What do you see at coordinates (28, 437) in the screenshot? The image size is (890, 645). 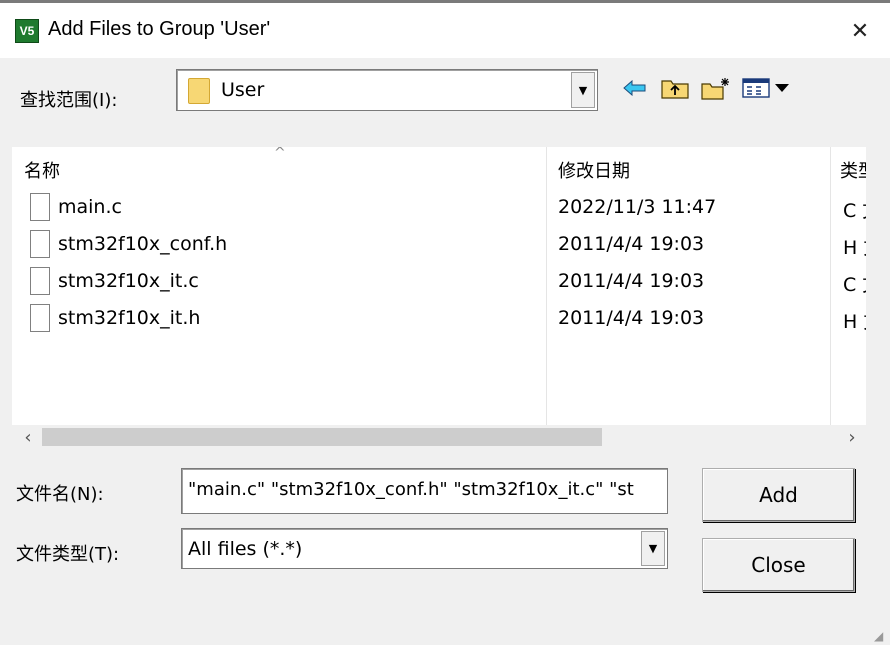 I see `scroll-left-icon: ‹` at bounding box center [28, 437].